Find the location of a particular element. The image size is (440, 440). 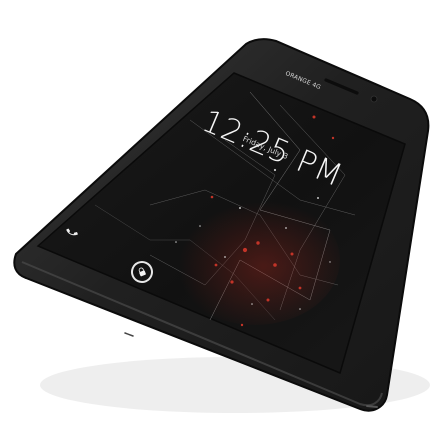

front-camera-icon is located at coordinates (374, 99).